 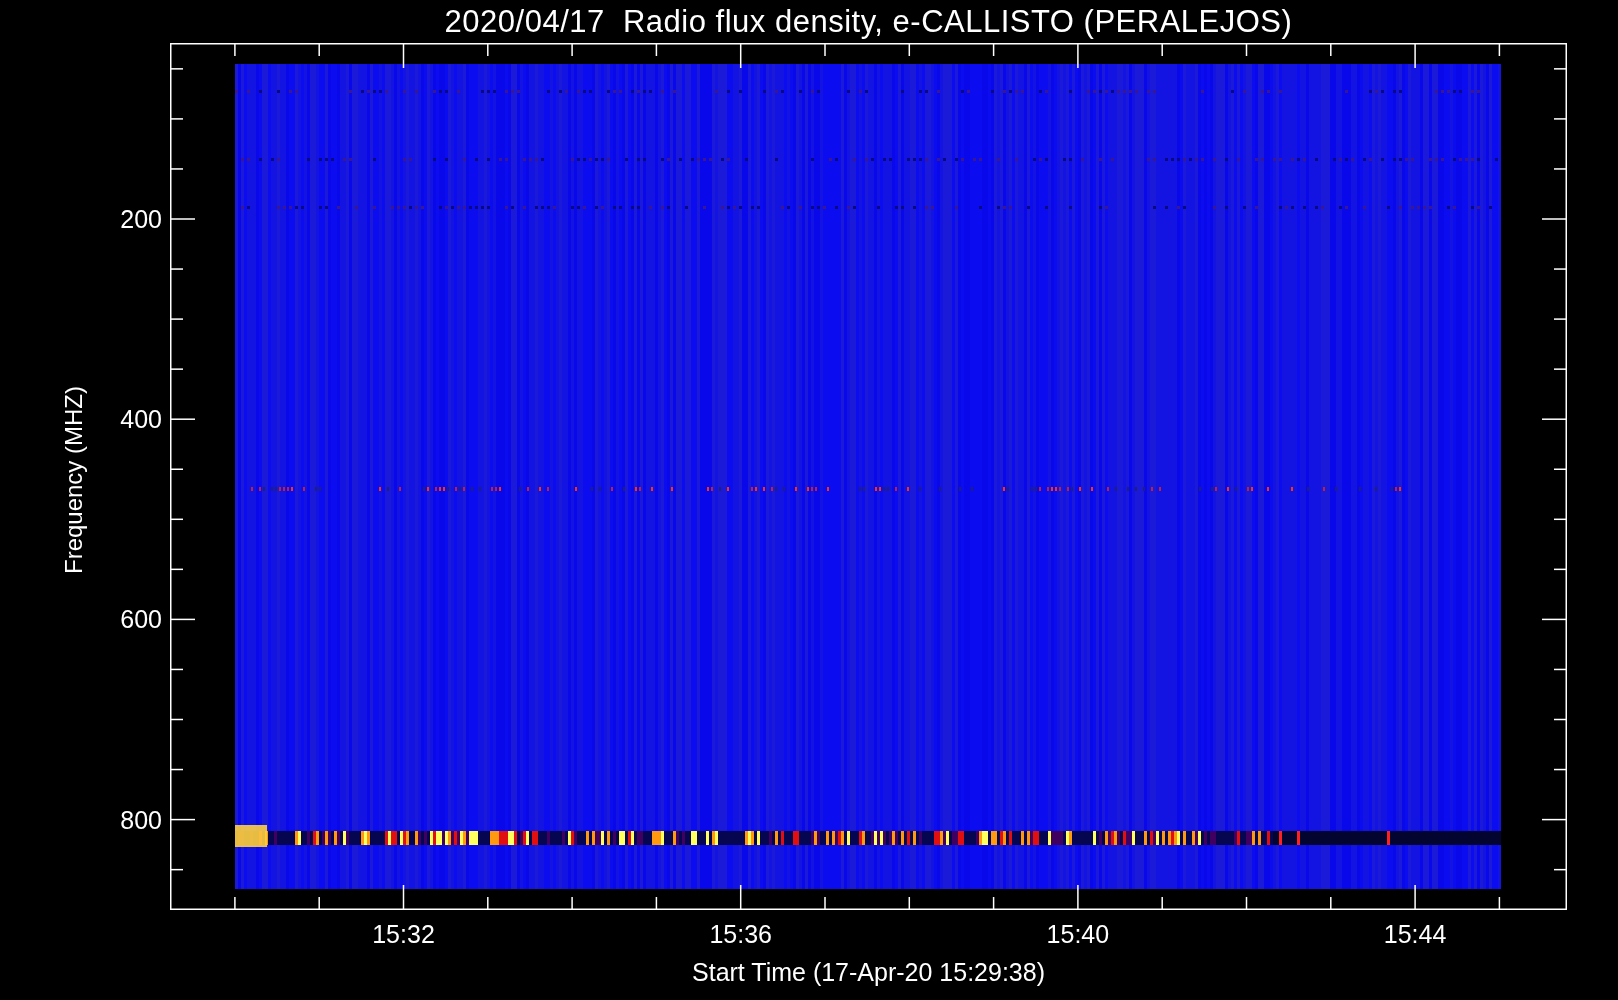 I want to click on x-tick-label: 15:44, so click(x=1415, y=934).